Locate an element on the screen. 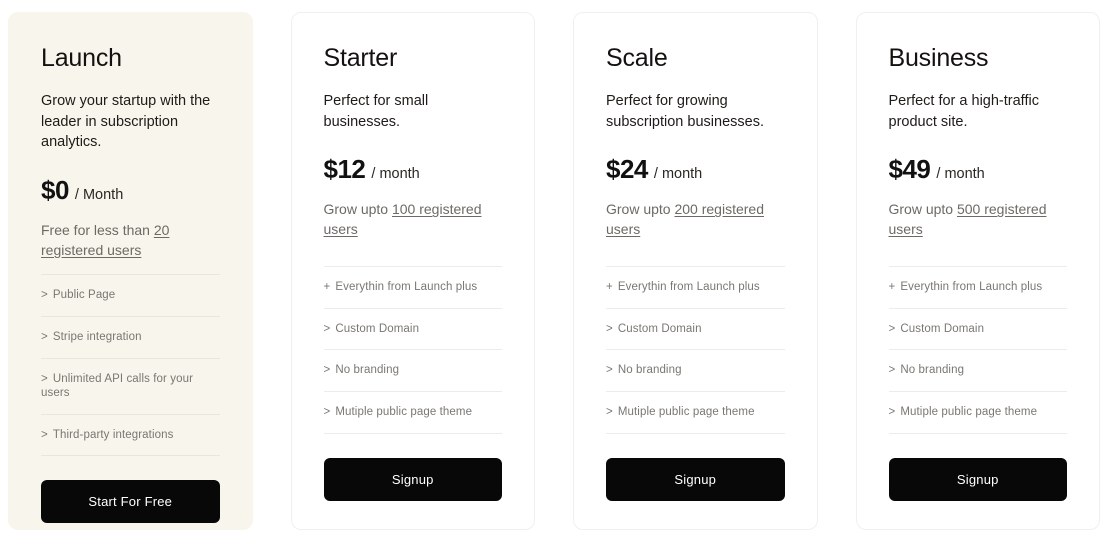 The width and height of the screenshot is (1108, 540). feature-label: Unlimited API calls for your users is located at coordinates (117, 385).